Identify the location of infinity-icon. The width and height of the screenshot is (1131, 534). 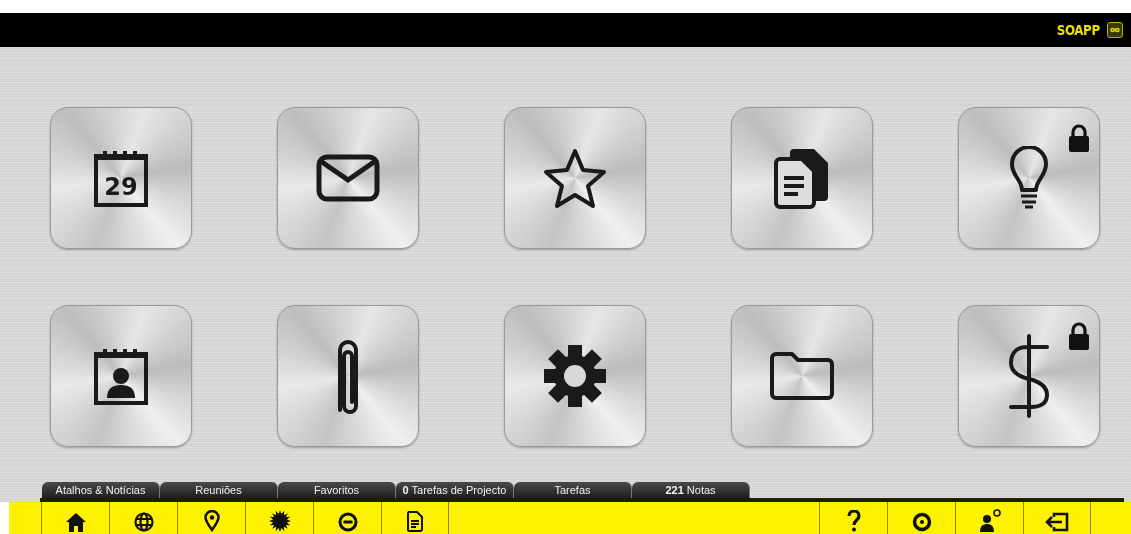
(1115, 30).